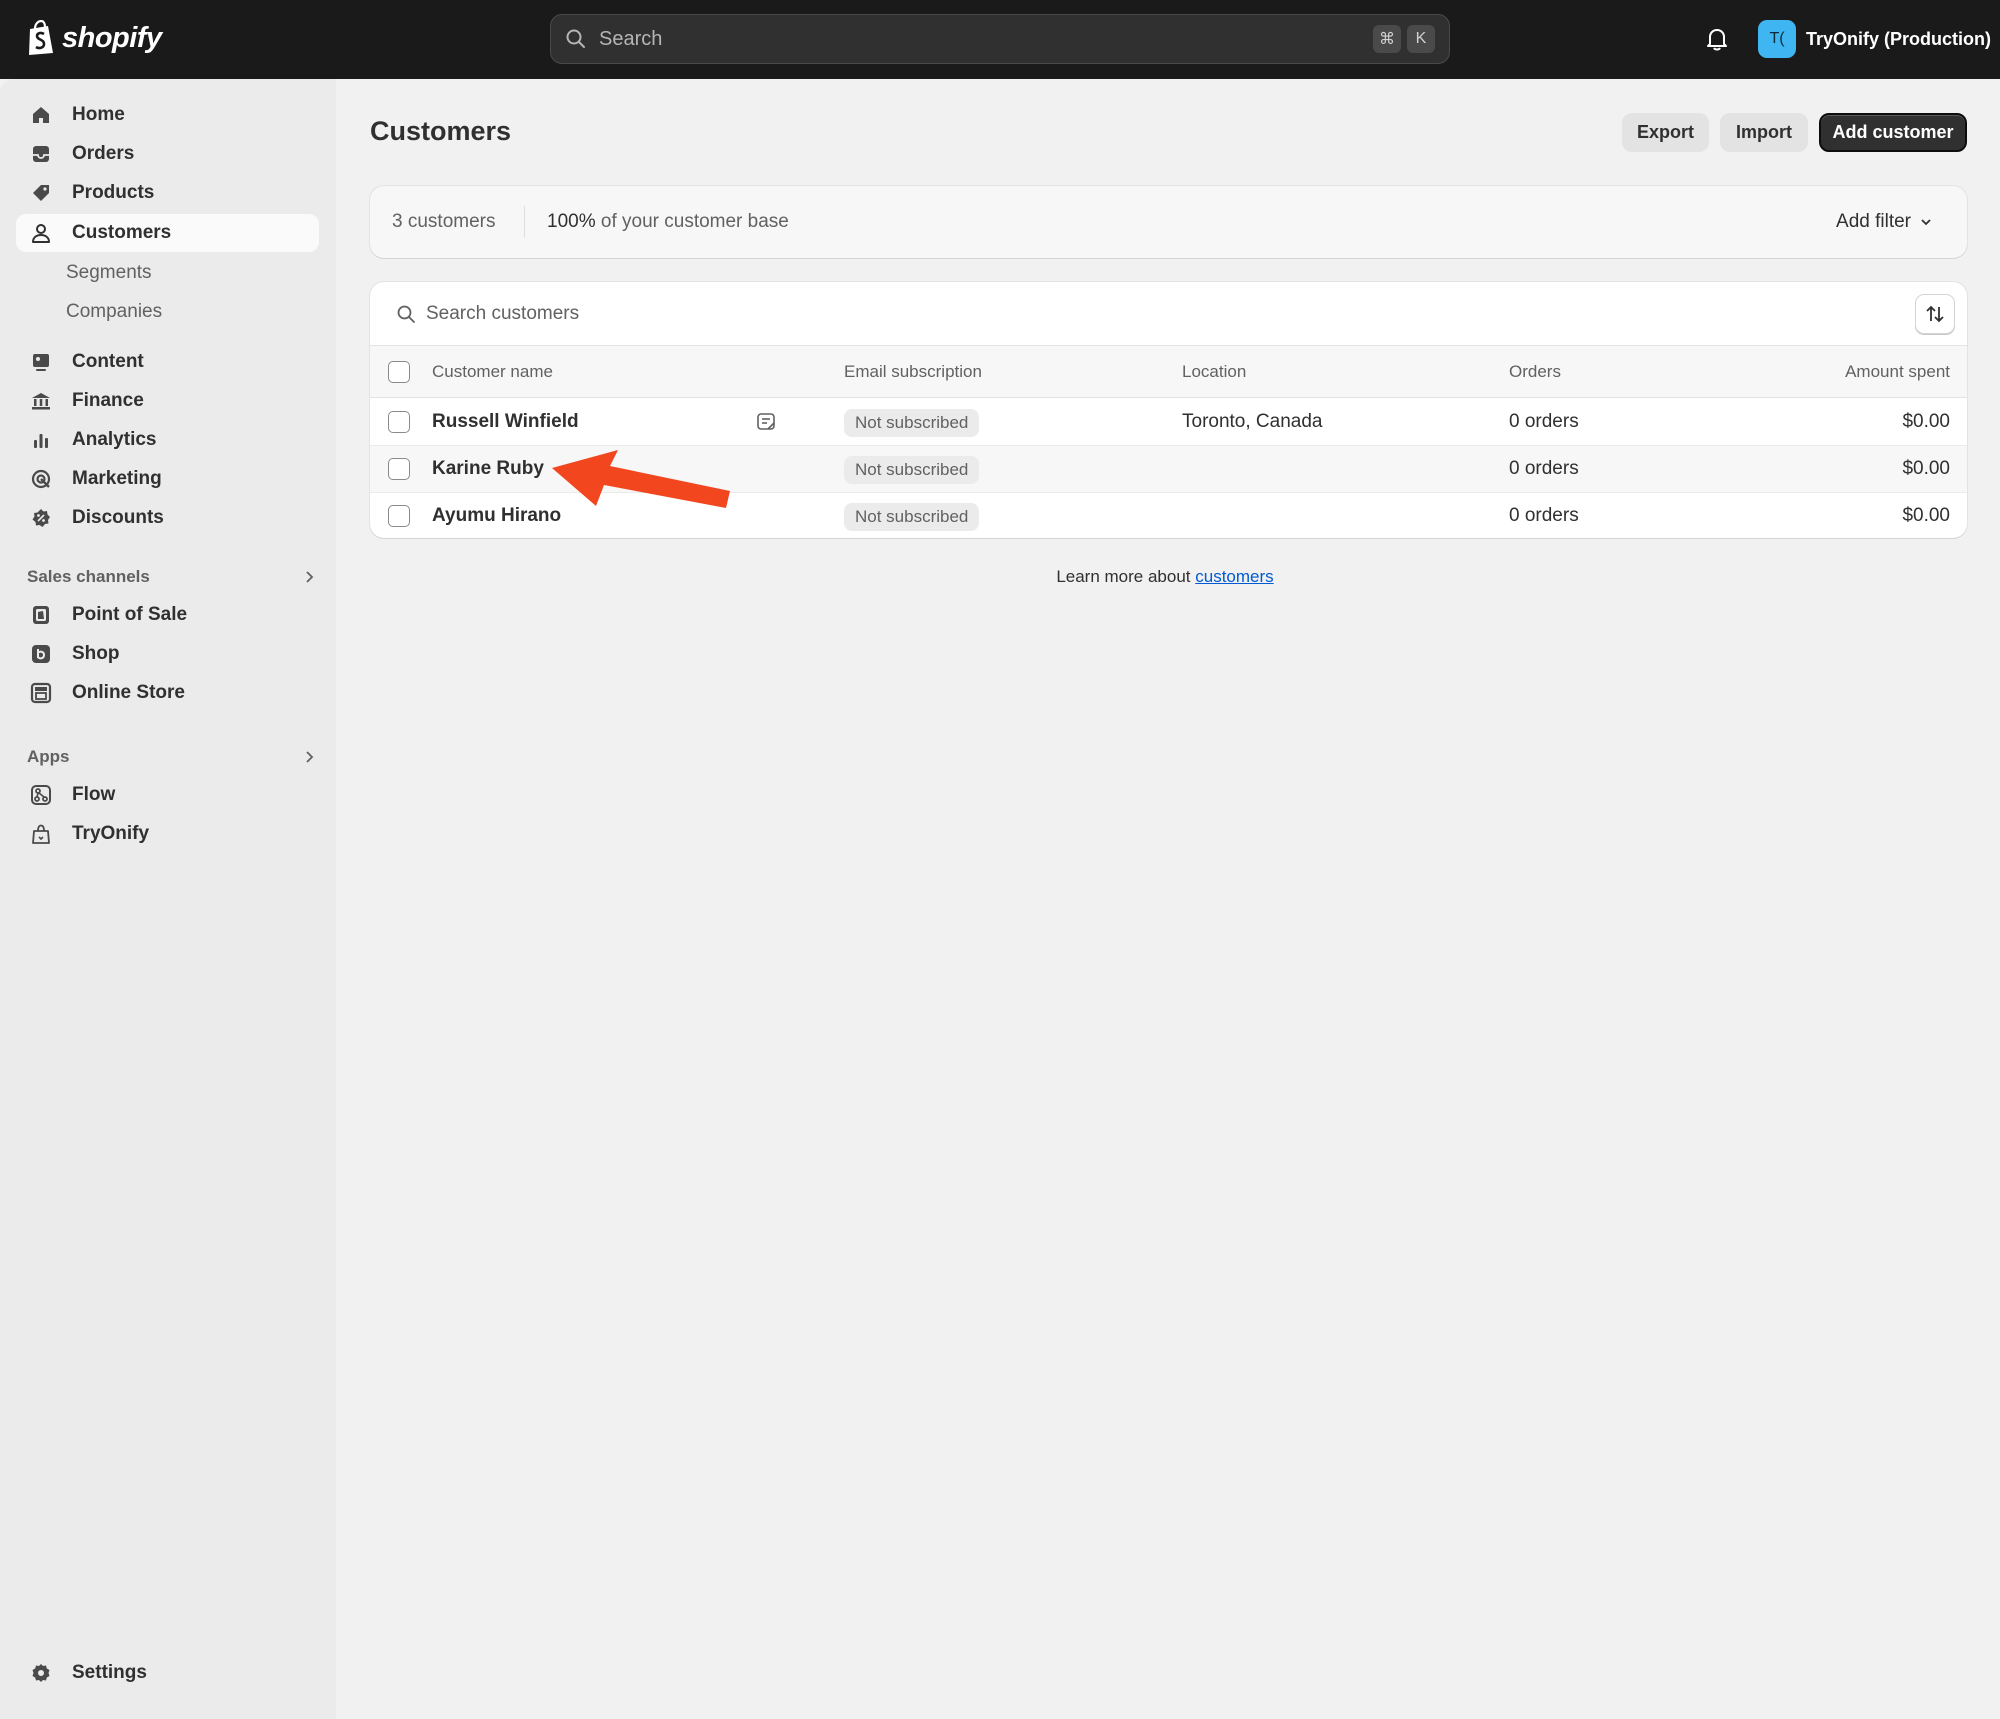 The height and width of the screenshot is (1719, 2000). Describe the element at coordinates (41, 115) in the screenshot. I see `home-icon` at that location.